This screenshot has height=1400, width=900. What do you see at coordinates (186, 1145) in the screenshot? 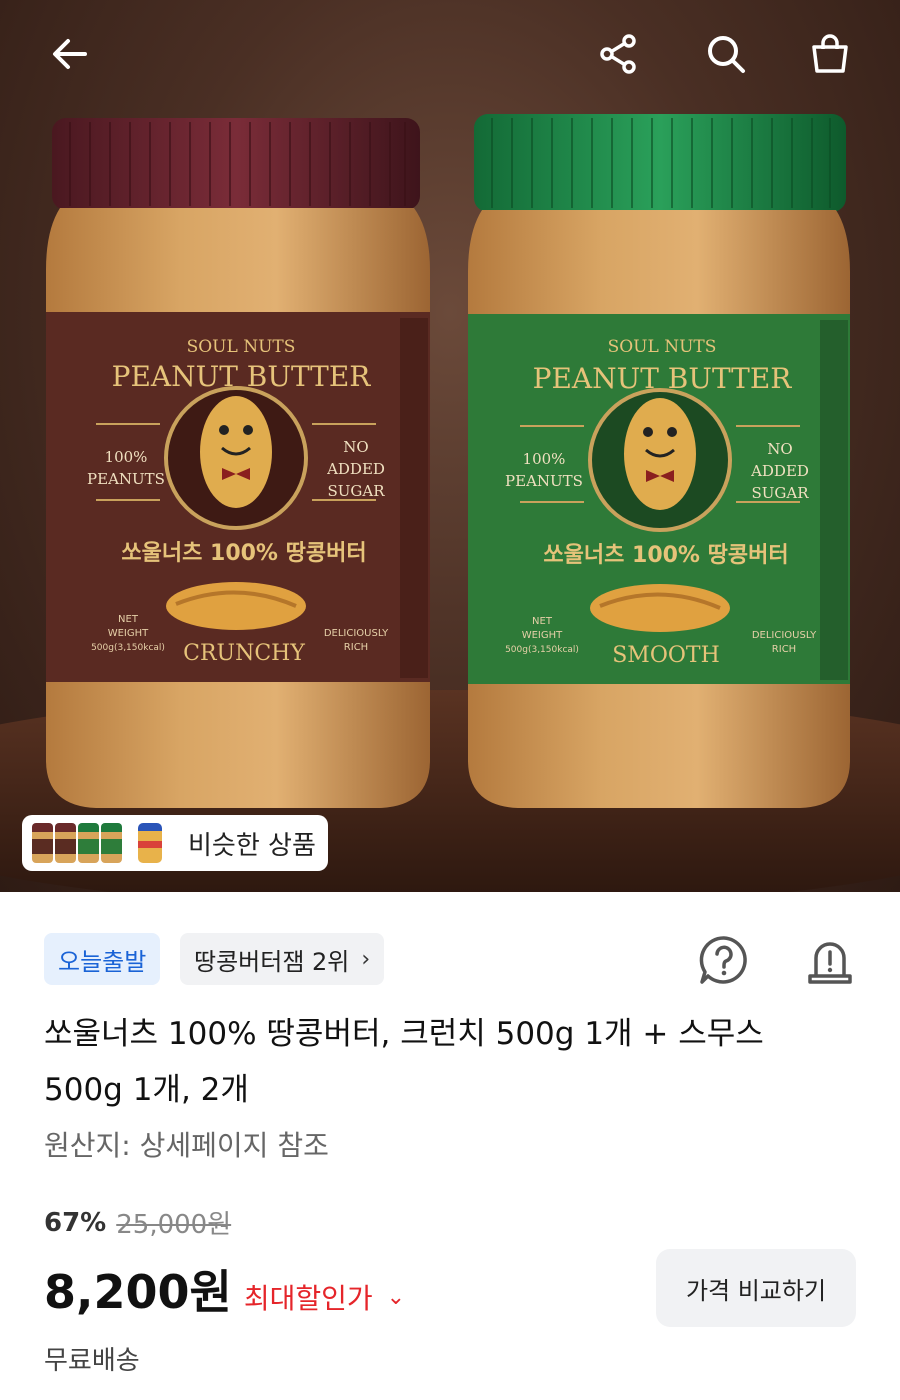
I see `origin-info: 원산지: 상세페이지 참조` at bounding box center [186, 1145].